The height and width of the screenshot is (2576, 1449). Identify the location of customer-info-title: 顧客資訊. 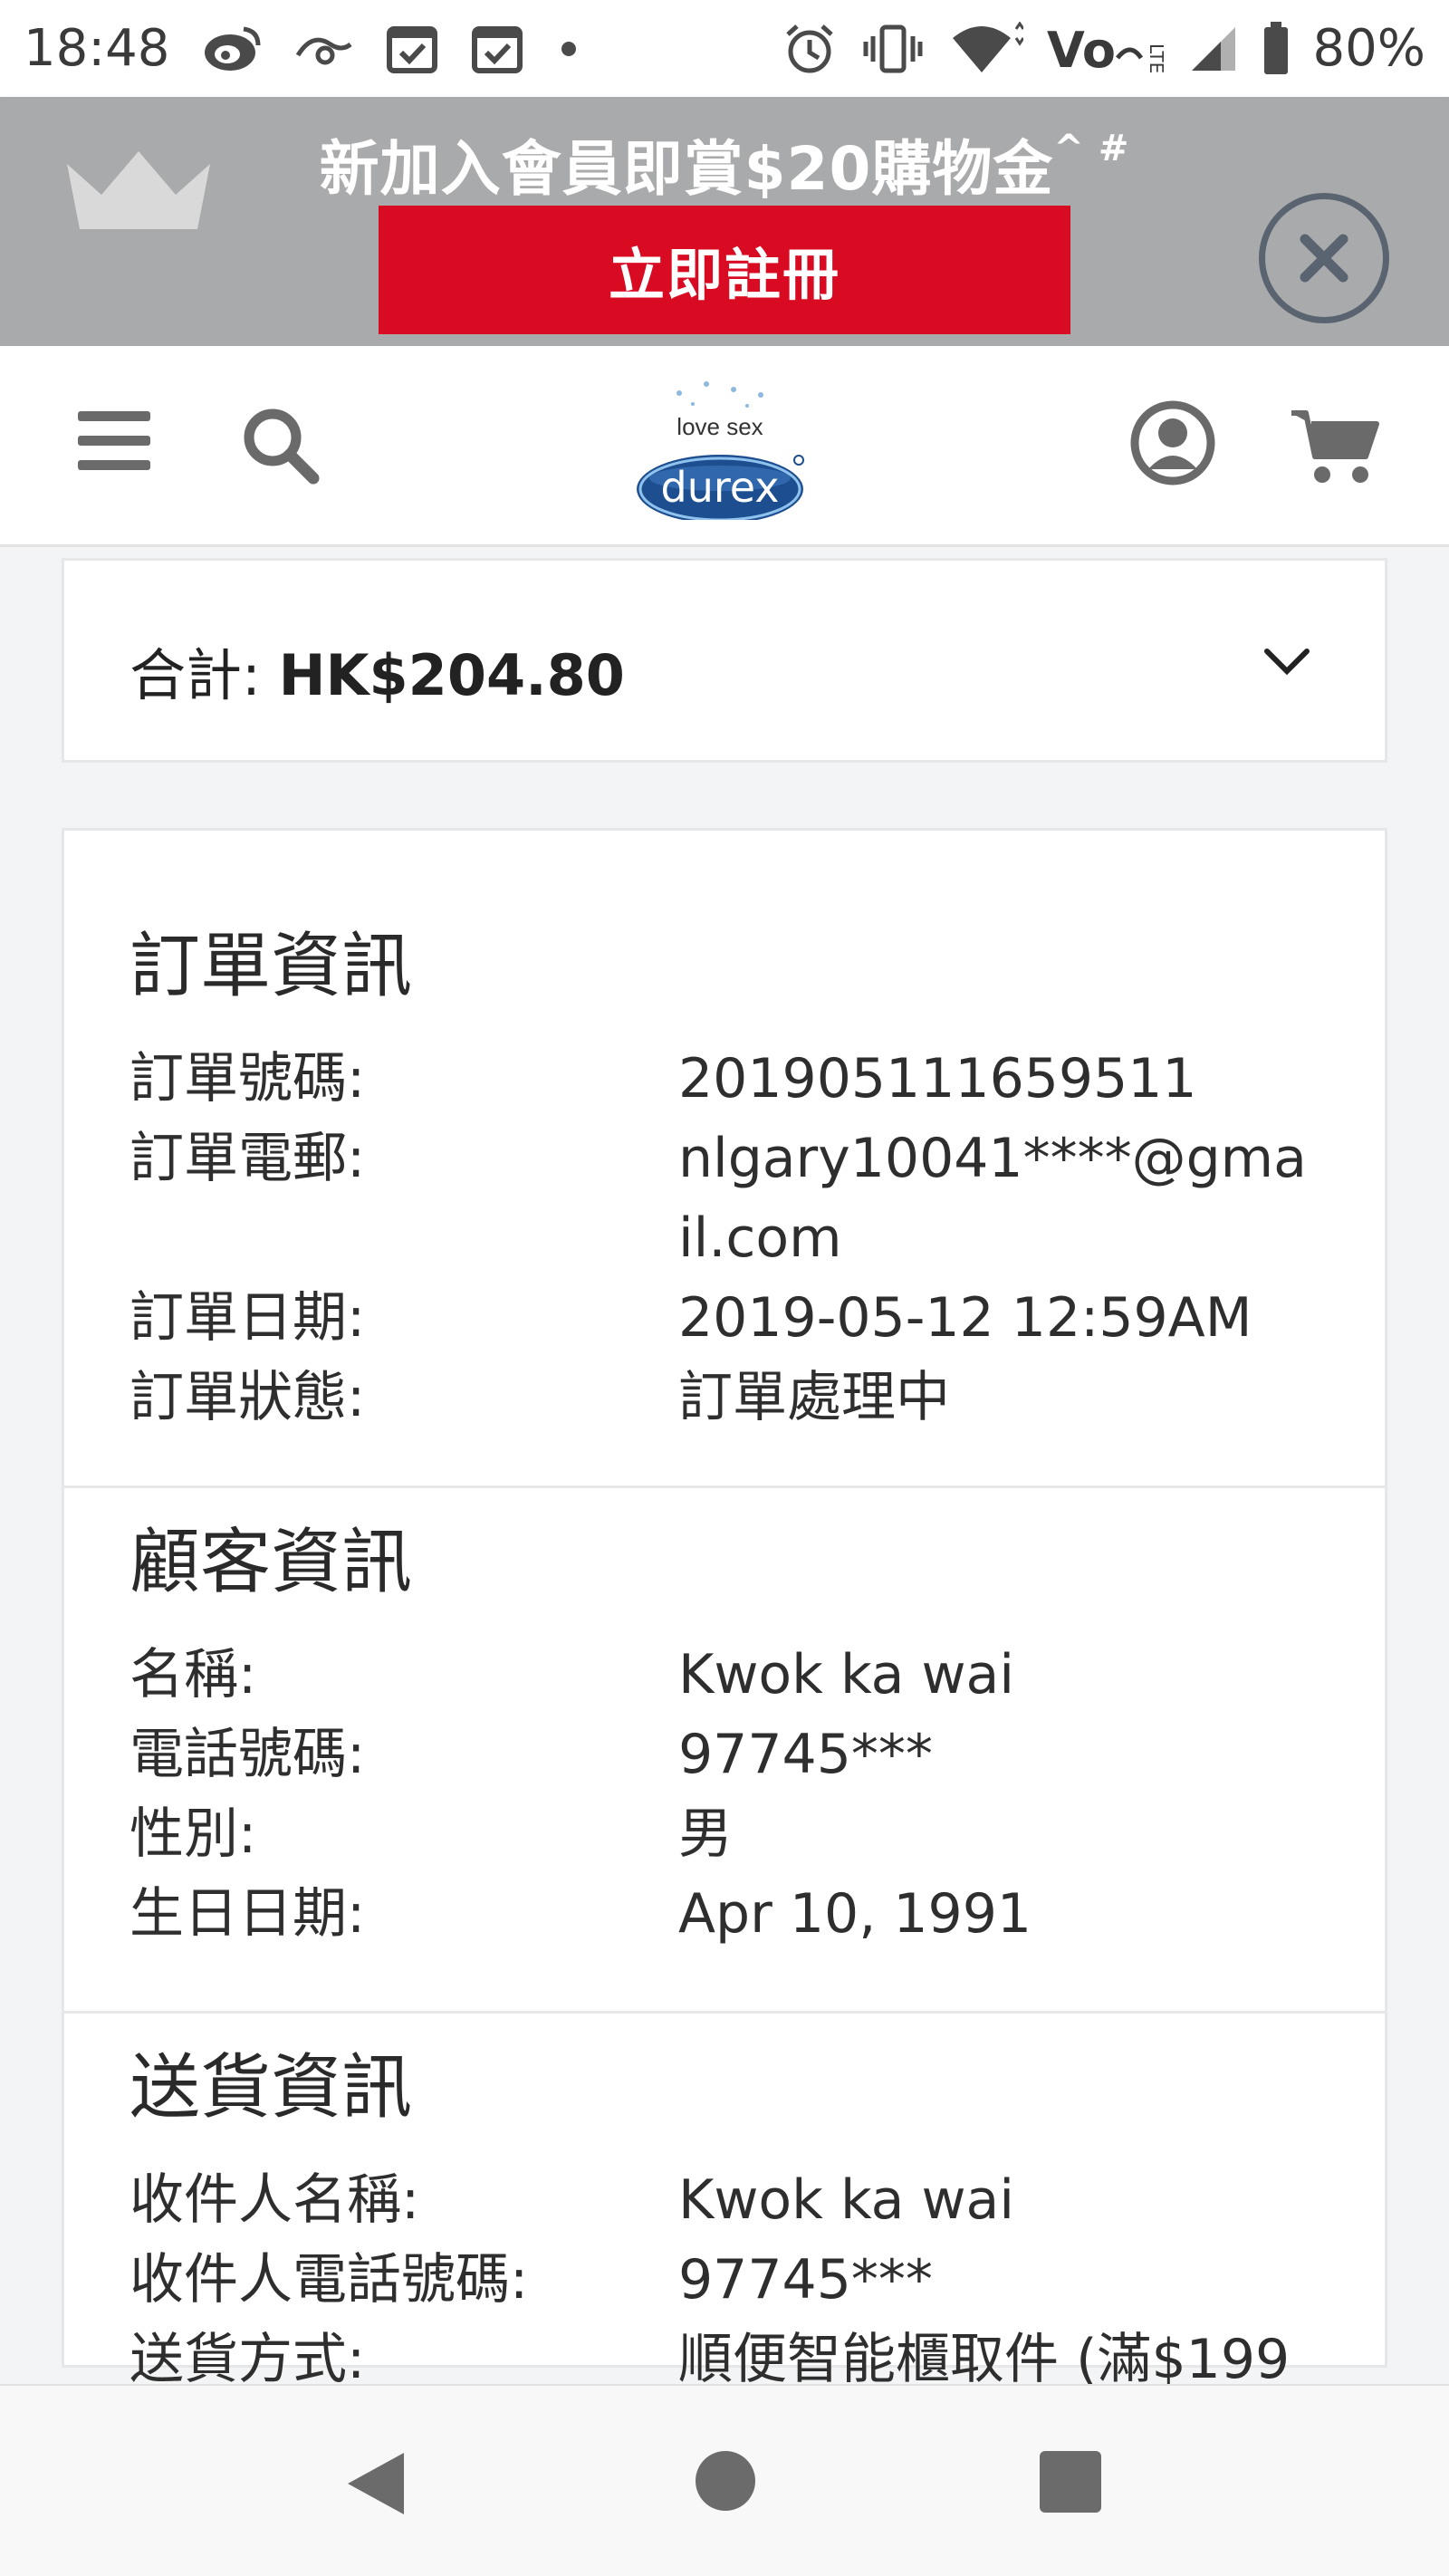
(271, 1562).